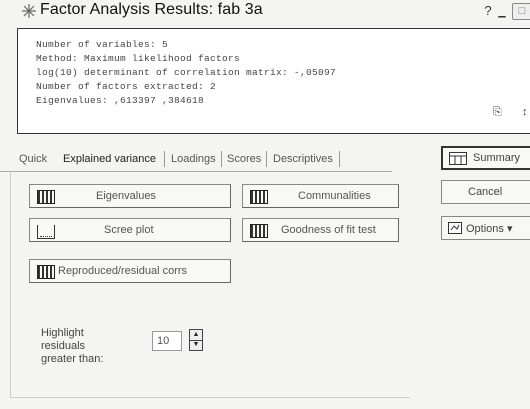 The image size is (530, 409). What do you see at coordinates (193, 159) in the screenshot?
I see `tab-loadings: Loadings` at bounding box center [193, 159].